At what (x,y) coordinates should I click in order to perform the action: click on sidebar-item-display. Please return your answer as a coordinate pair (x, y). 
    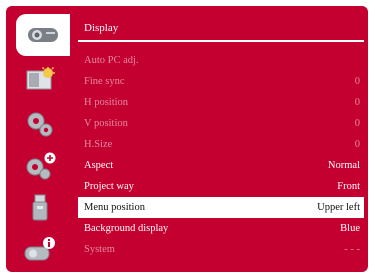
    Looking at the image, I should click on (43, 35).